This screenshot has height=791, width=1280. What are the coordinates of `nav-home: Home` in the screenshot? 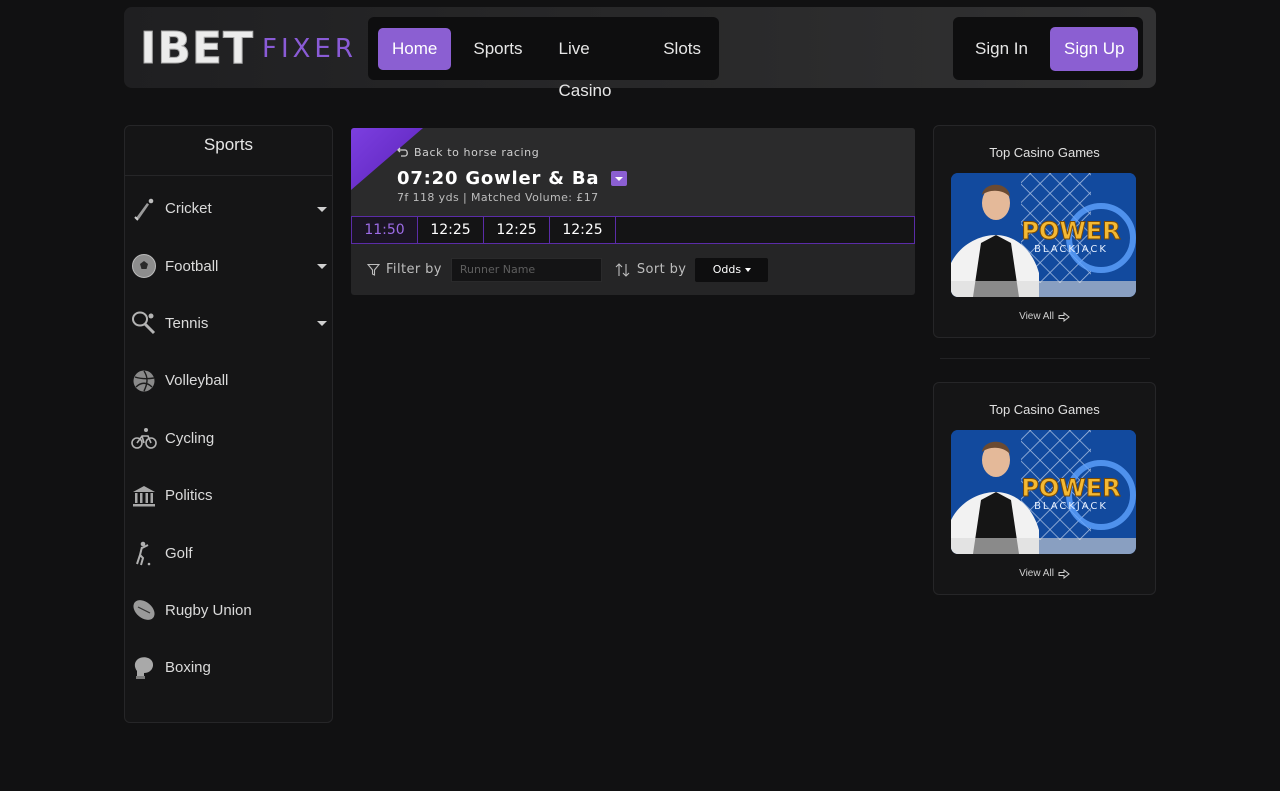 It's located at (415, 48).